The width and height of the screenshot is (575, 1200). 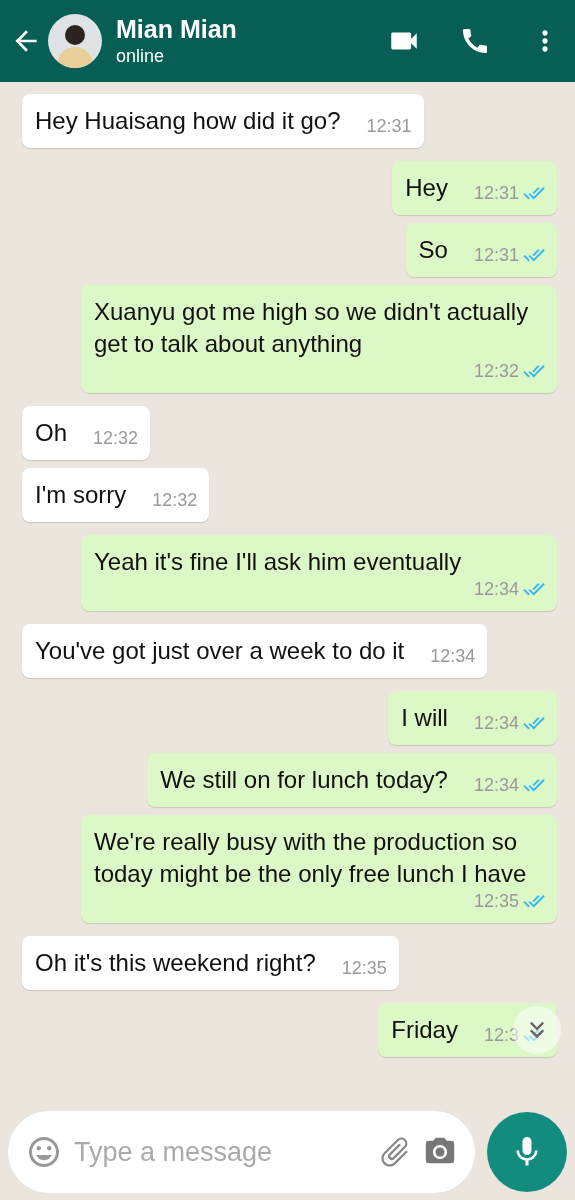 I want to click on message-text: So, so click(x=433, y=250).